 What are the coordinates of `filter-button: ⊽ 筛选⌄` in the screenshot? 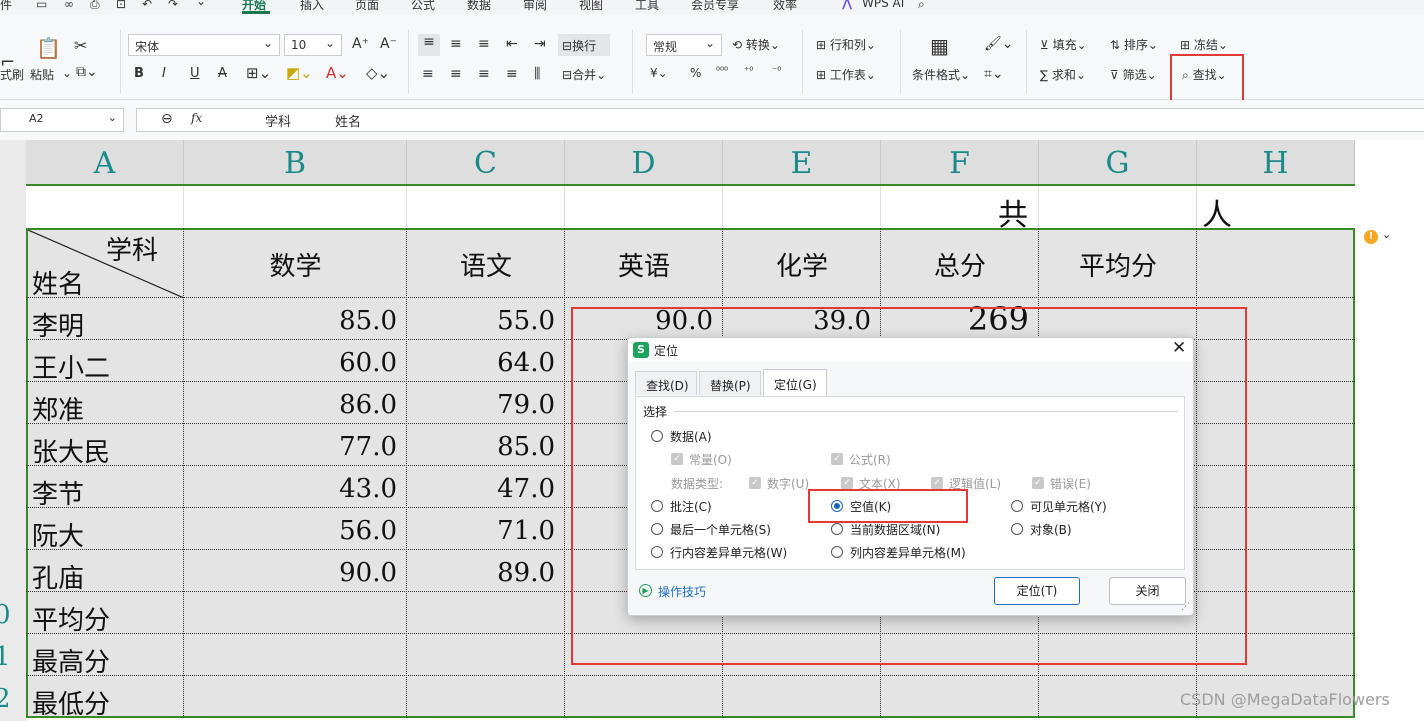 It's located at (1133, 74).